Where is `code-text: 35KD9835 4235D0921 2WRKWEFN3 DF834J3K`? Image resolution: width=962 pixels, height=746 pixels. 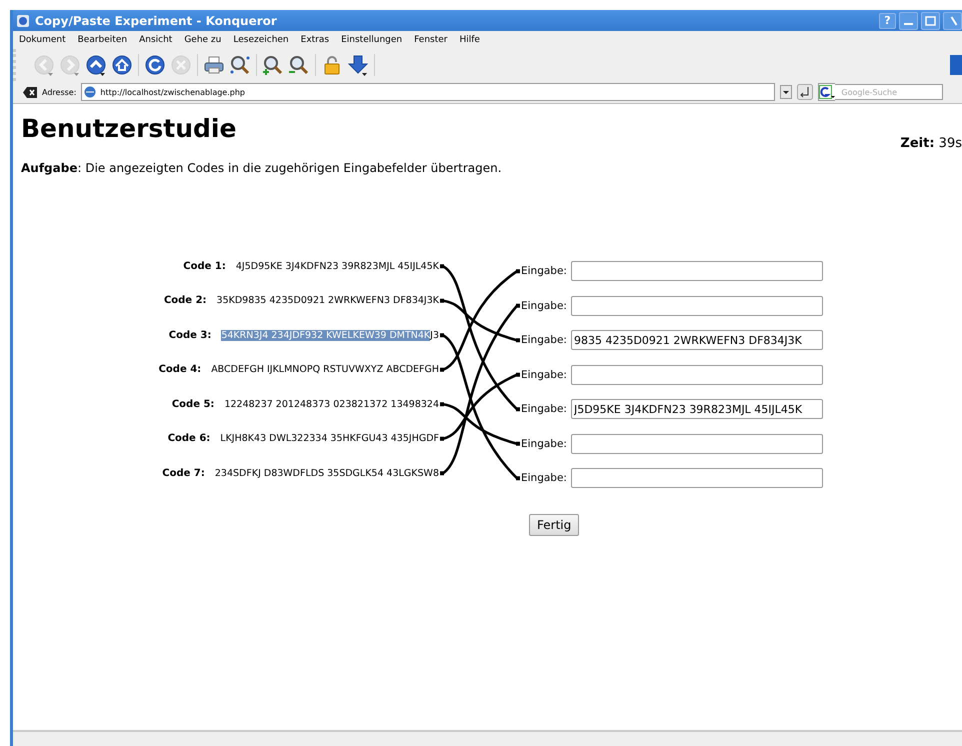
code-text: 35KD9835 4235D0921 2WRKWEFN3 DF834J3K is located at coordinates (327, 300).